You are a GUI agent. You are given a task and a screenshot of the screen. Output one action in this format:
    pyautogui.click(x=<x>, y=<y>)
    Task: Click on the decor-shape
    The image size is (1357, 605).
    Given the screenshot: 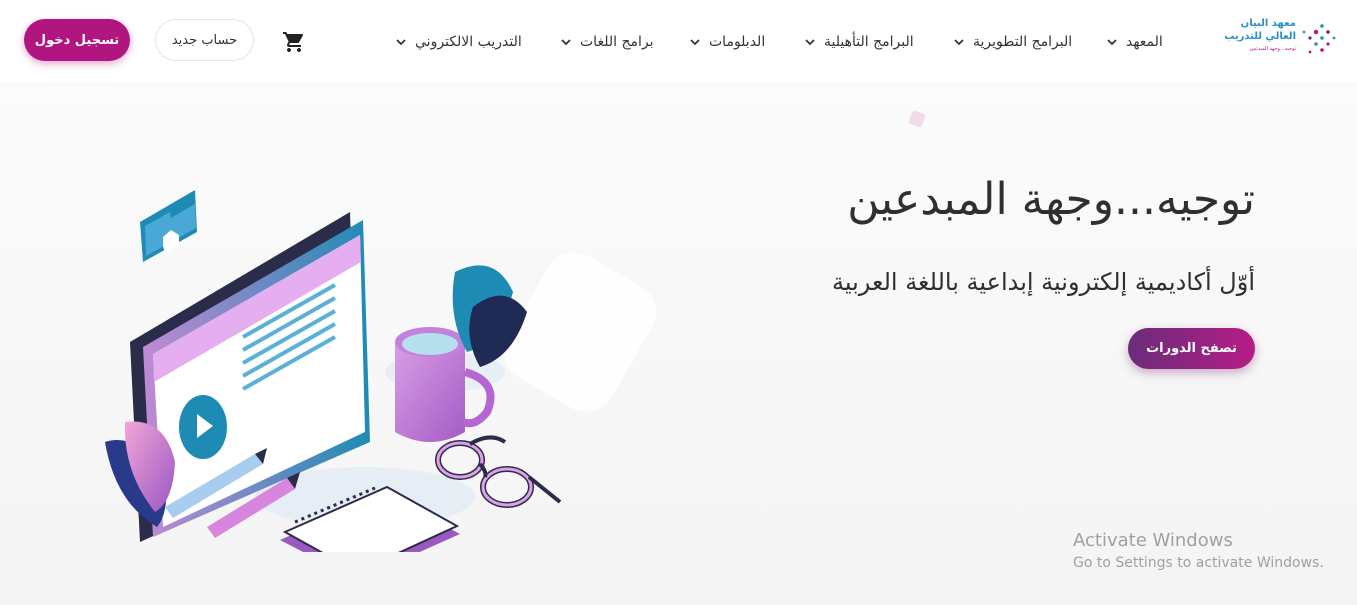 What is the action you would take?
    pyautogui.click(x=917, y=119)
    